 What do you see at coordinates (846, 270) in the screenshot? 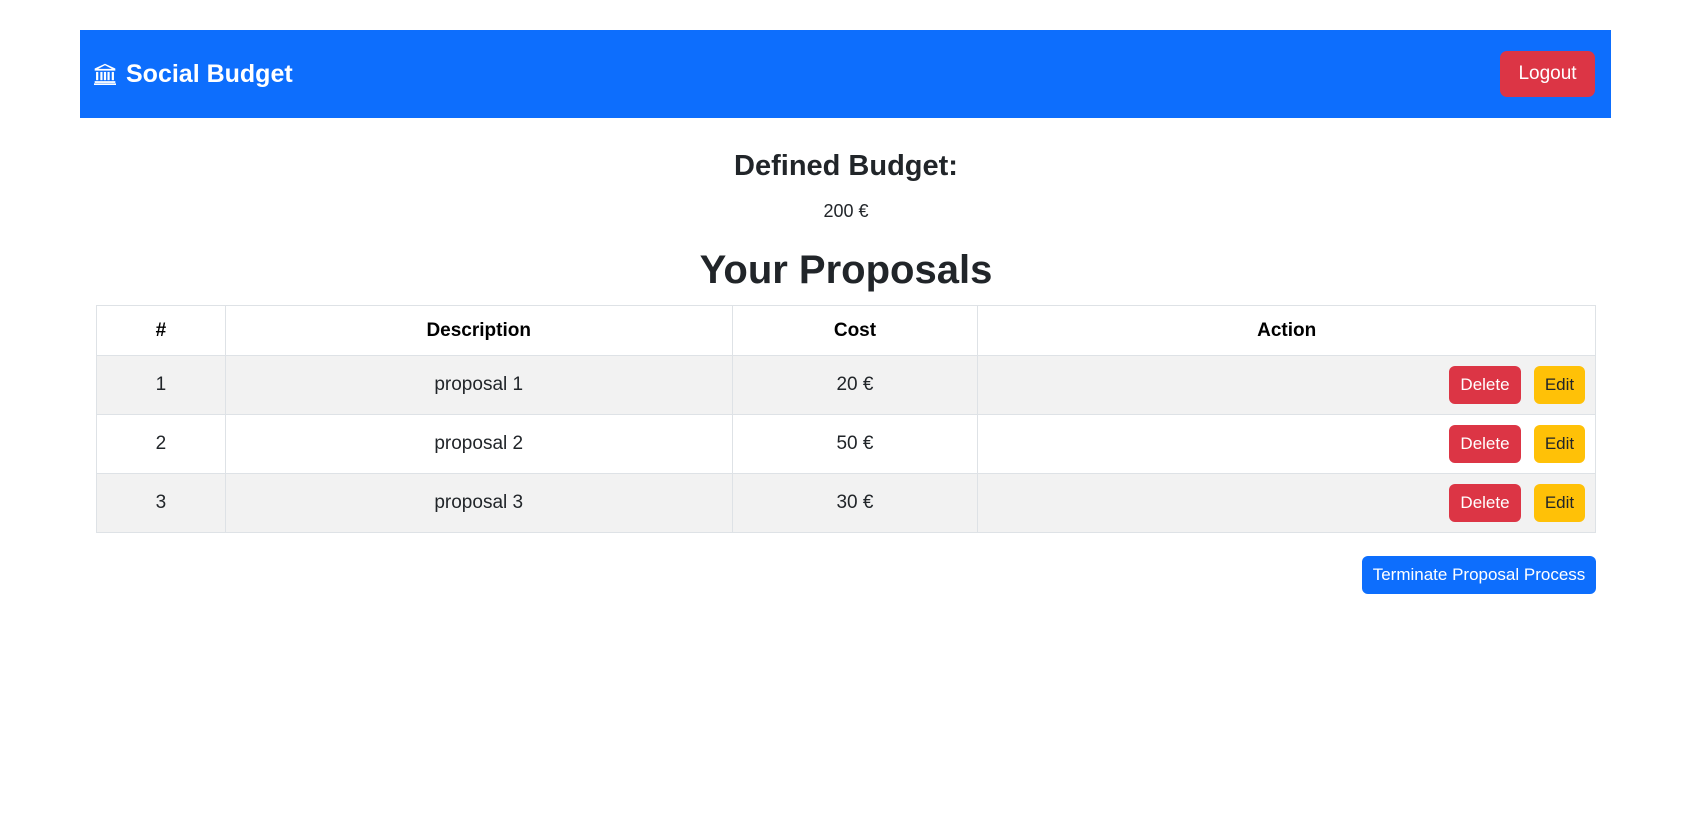
I see `proposals-title: Your Proposals` at bounding box center [846, 270].